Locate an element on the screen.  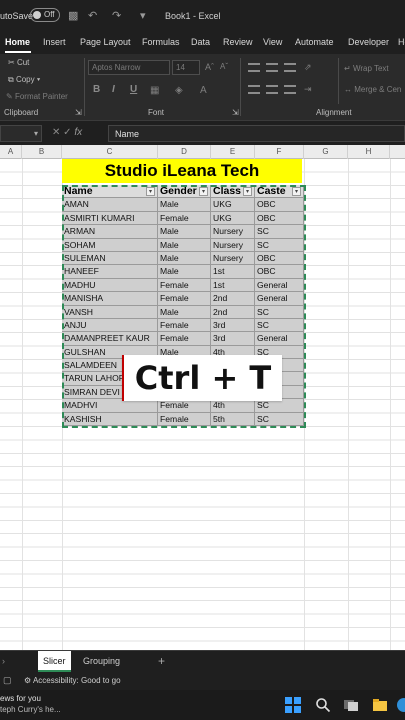
tab-help: He is located at coordinates (401, 42).